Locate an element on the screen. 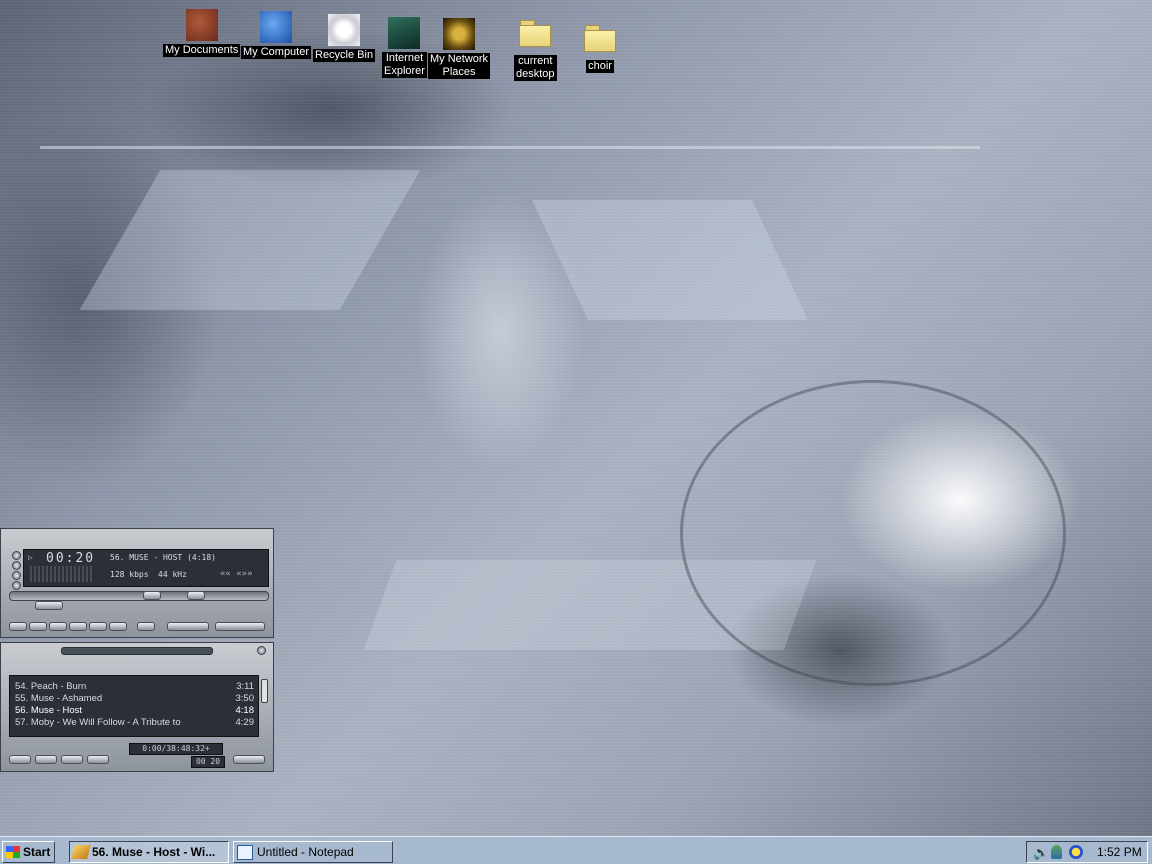  playlist-item-duration: 3:50 is located at coordinates (245, 698).